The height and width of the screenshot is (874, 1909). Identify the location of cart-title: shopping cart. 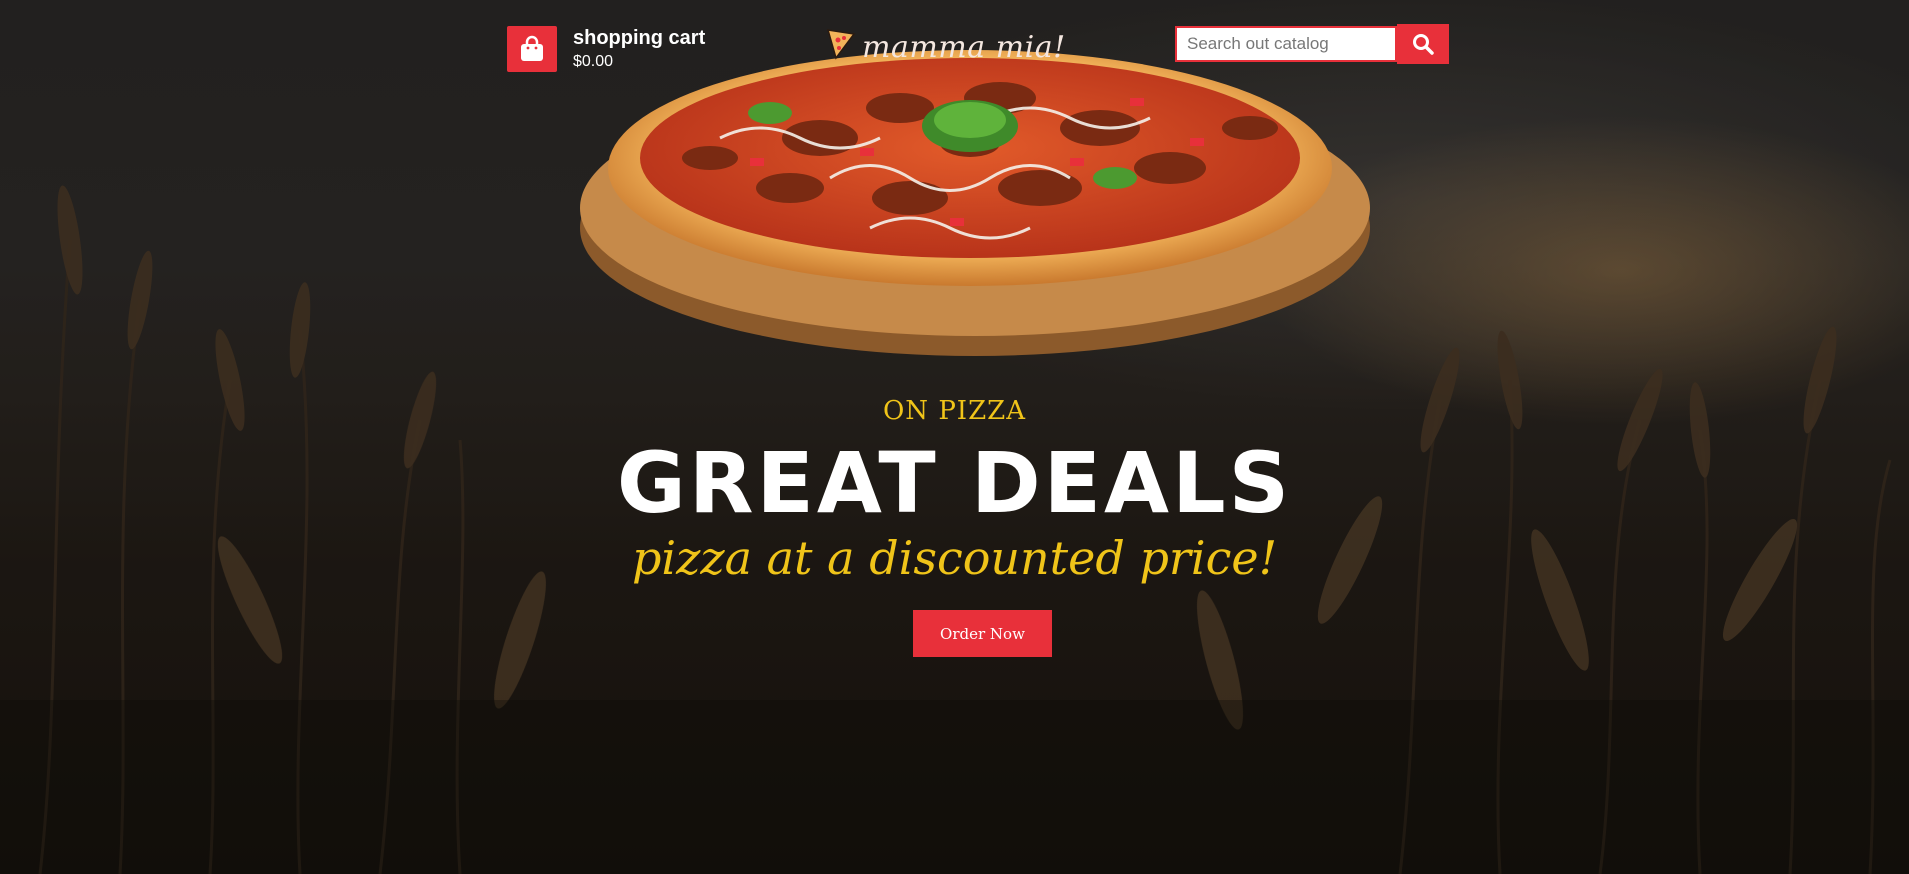
(639, 38).